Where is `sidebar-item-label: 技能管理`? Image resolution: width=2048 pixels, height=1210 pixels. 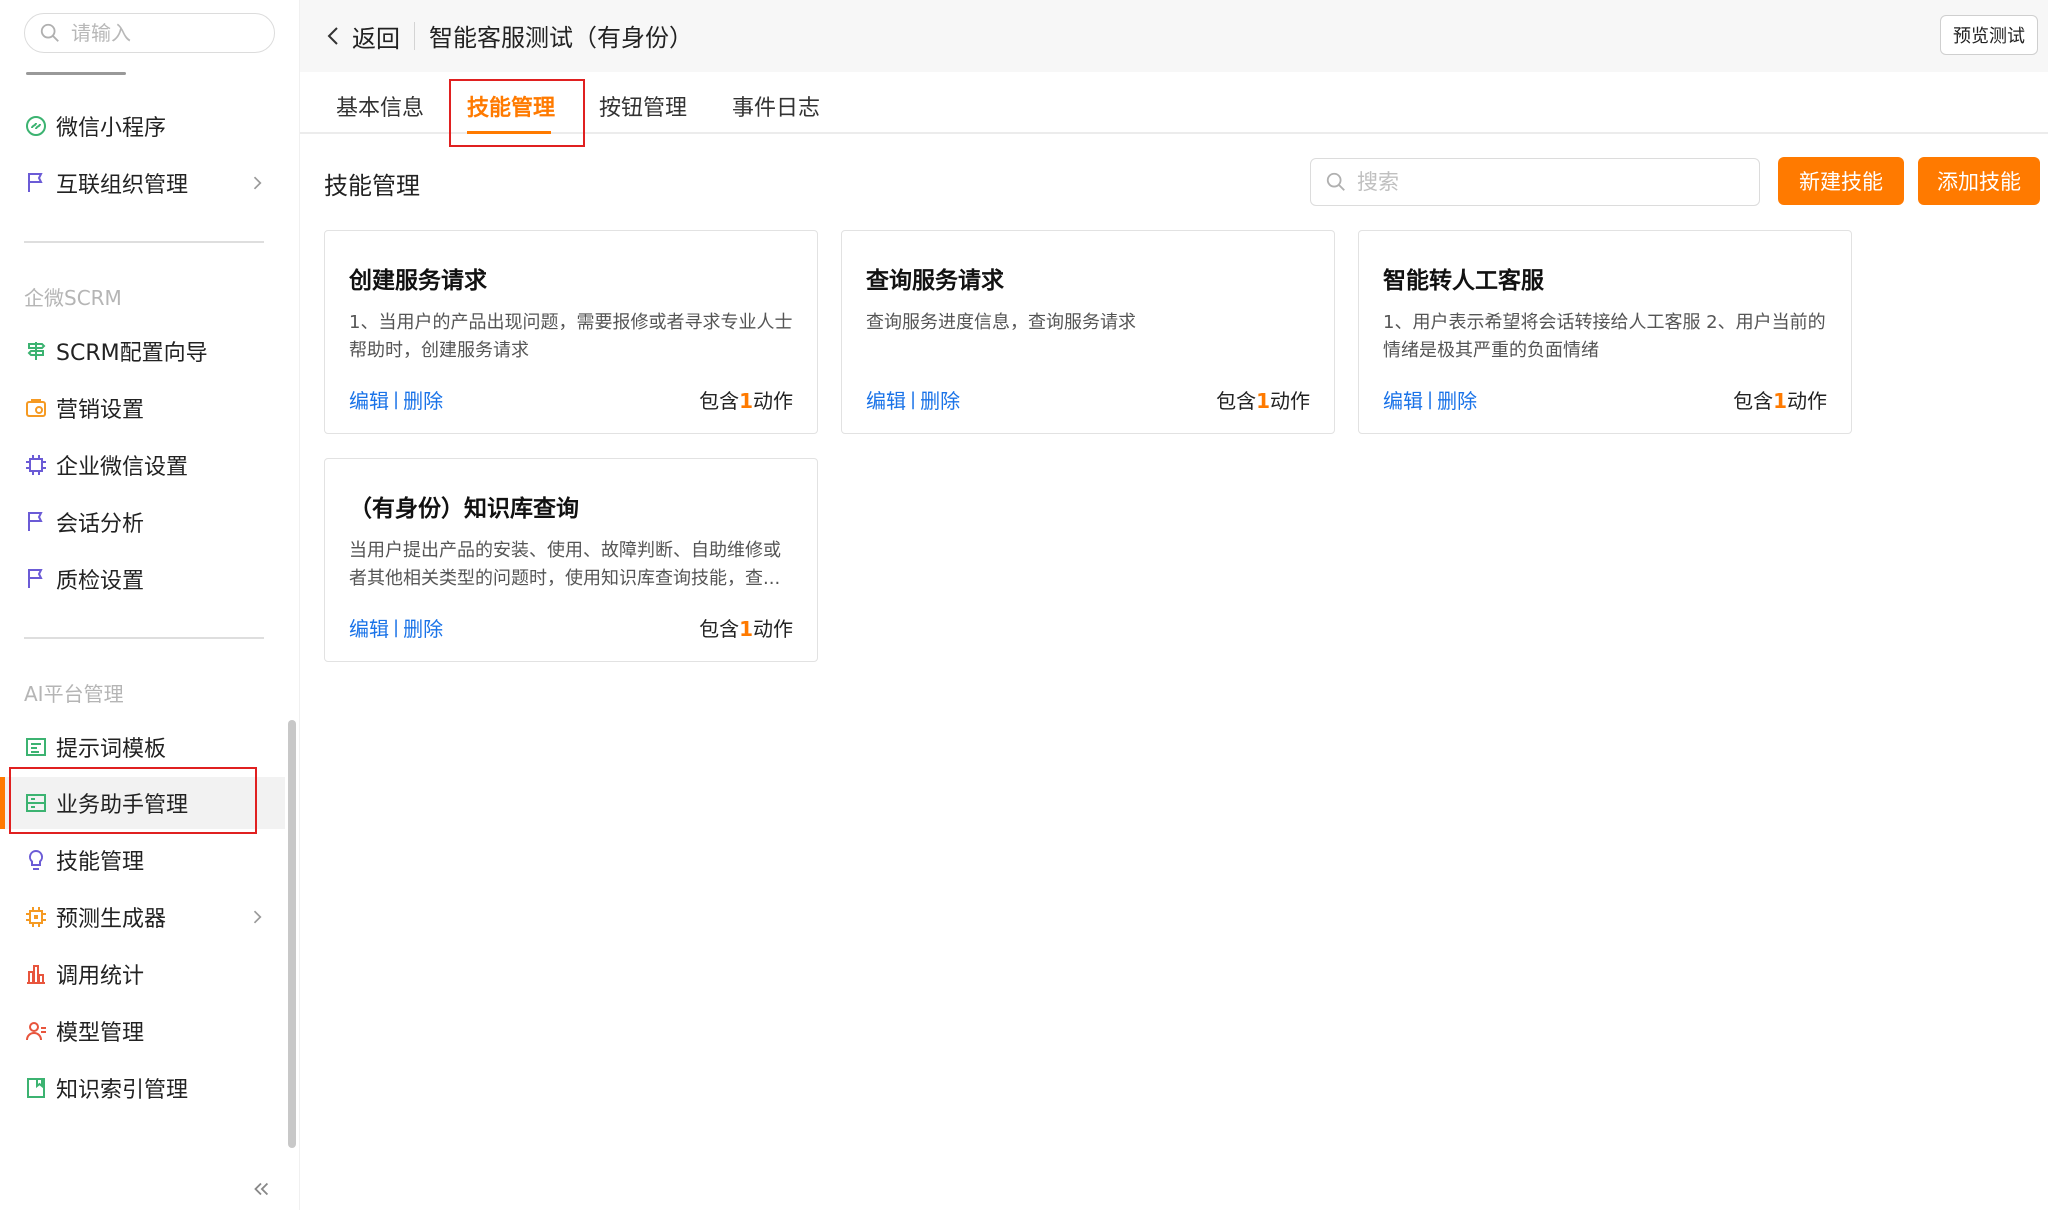 sidebar-item-label: 技能管理 is located at coordinates (100, 862).